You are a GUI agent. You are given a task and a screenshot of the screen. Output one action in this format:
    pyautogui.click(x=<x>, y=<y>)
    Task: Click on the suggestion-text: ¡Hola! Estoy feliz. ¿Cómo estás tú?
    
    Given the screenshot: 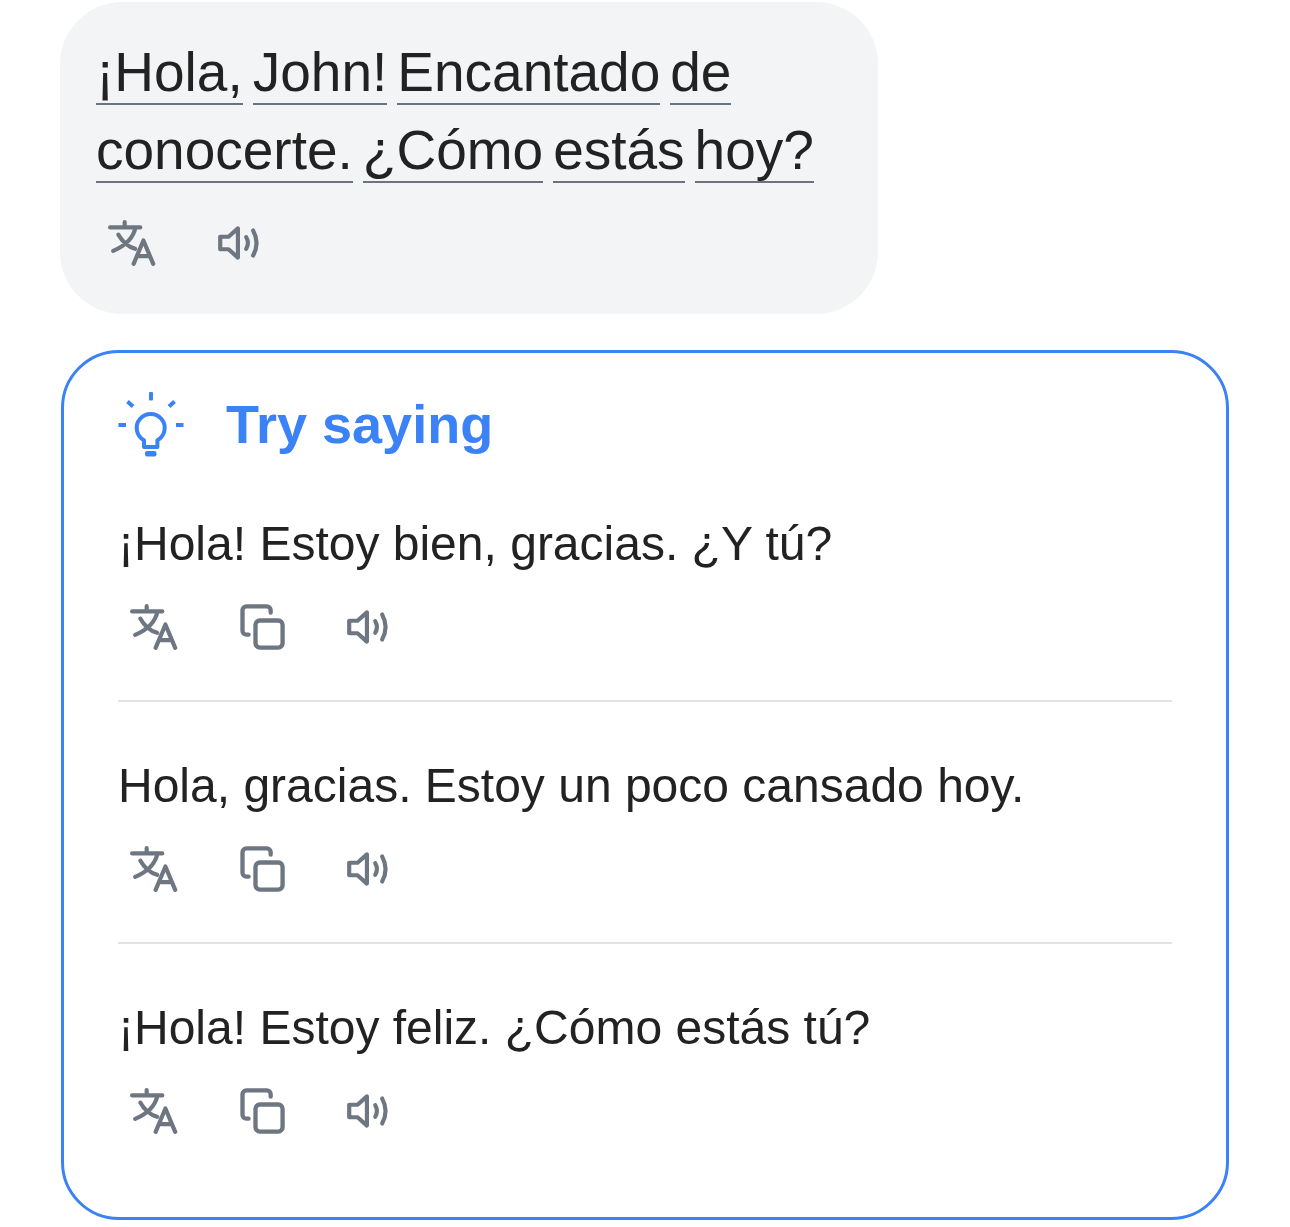 What is the action you would take?
    pyautogui.click(x=495, y=1028)
    